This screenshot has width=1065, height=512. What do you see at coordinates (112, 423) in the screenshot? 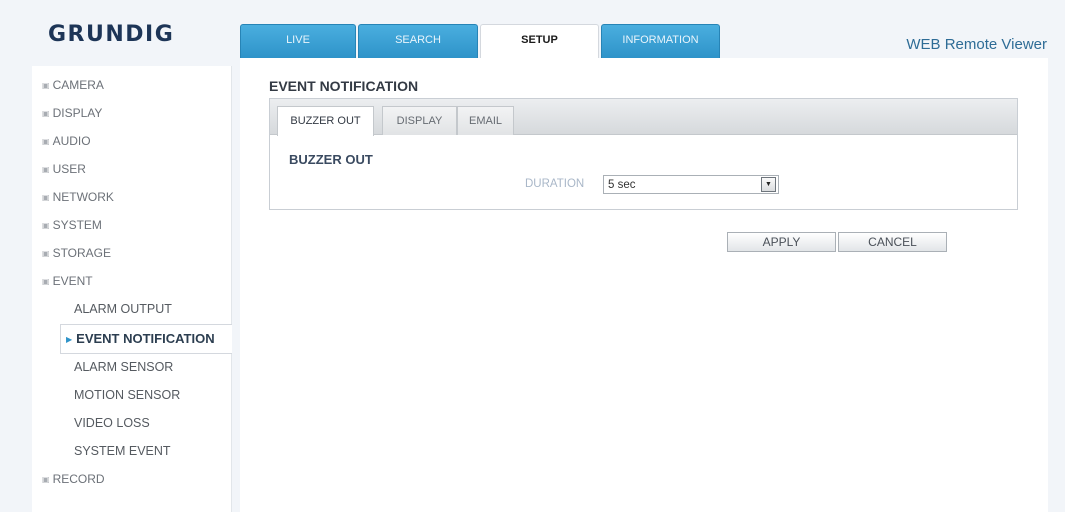
I see `sidebar-subitem-video-loss: VIDEO LOSS` at bounding box center [112, 423].